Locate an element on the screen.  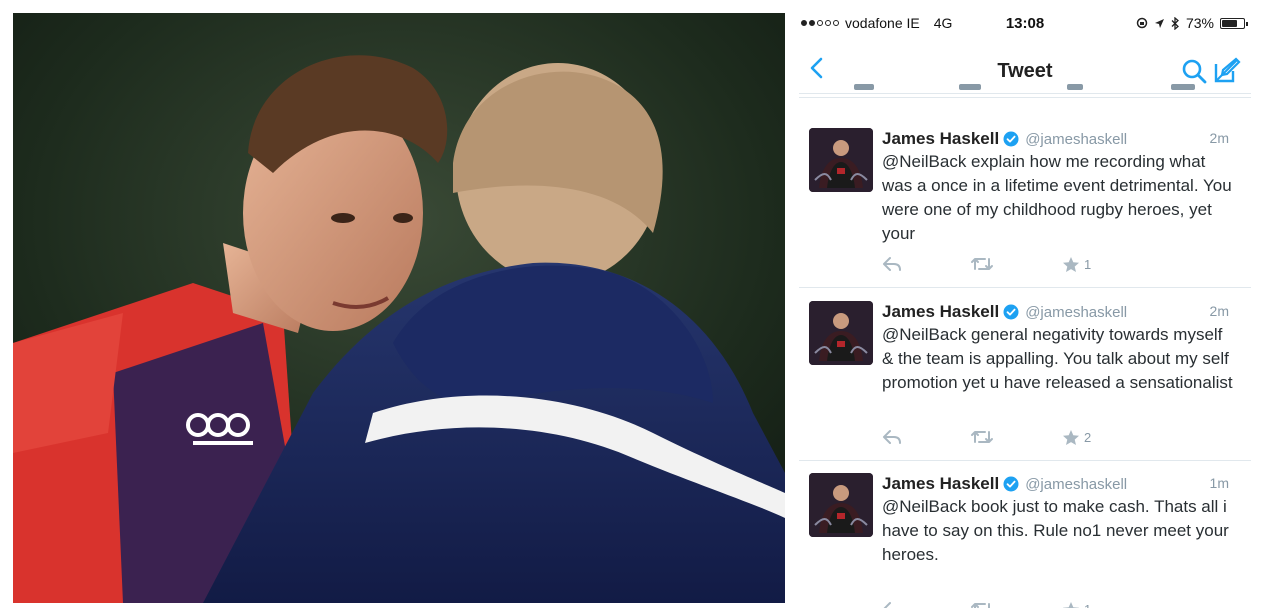
favorite-button: 2 is located at coordinates (1076, 437).